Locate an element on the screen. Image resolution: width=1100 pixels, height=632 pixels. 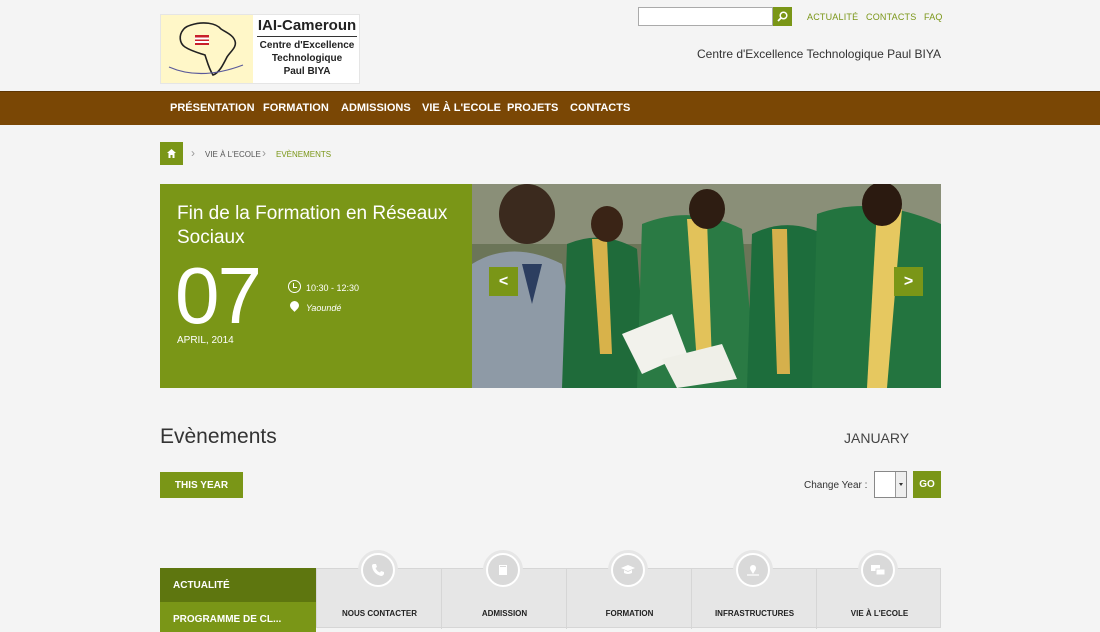
nav-item-formation: FORMATION is located at coordinates (296, 108).